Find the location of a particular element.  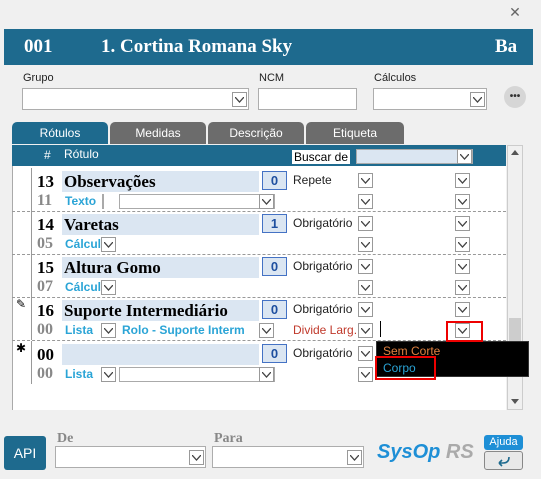

row-name: Altura Gomo is located at coordinates (160, 267).